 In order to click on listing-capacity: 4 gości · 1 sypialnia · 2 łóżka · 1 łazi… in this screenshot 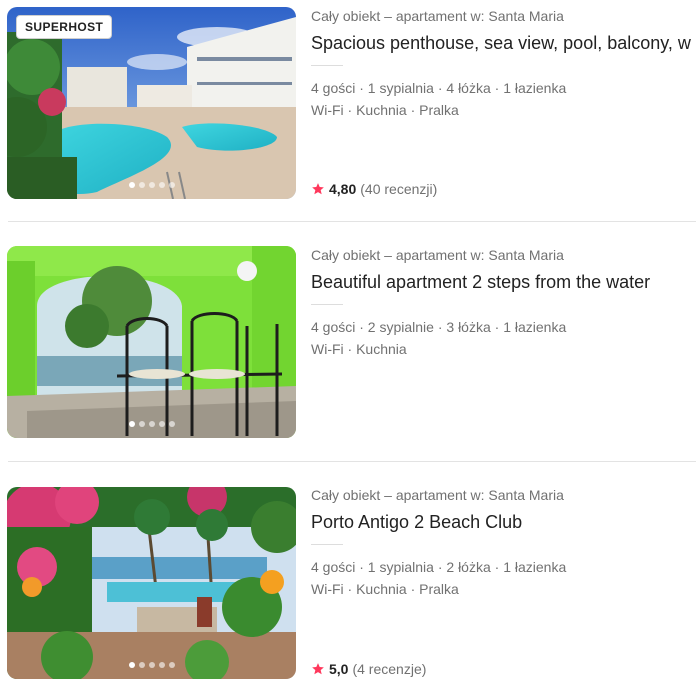, I will do `click(439, 567)`.